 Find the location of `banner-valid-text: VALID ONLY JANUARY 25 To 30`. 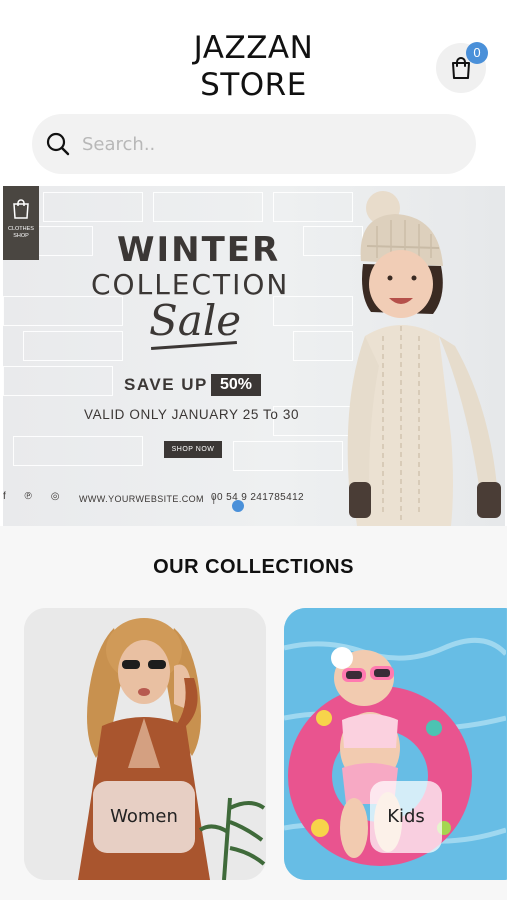

banner-valid-text: VALID ONLY JANUARY 25 To 30 is located at coordinates (192, 414).